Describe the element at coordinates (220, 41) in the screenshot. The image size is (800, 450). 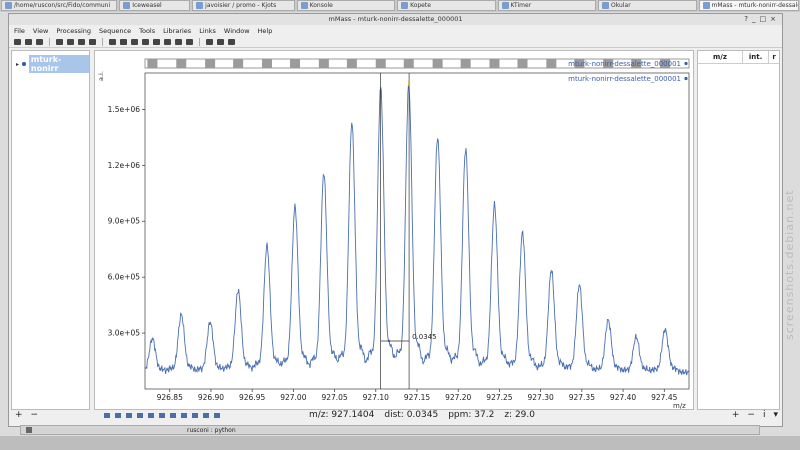
I see `s-icon` at that location.